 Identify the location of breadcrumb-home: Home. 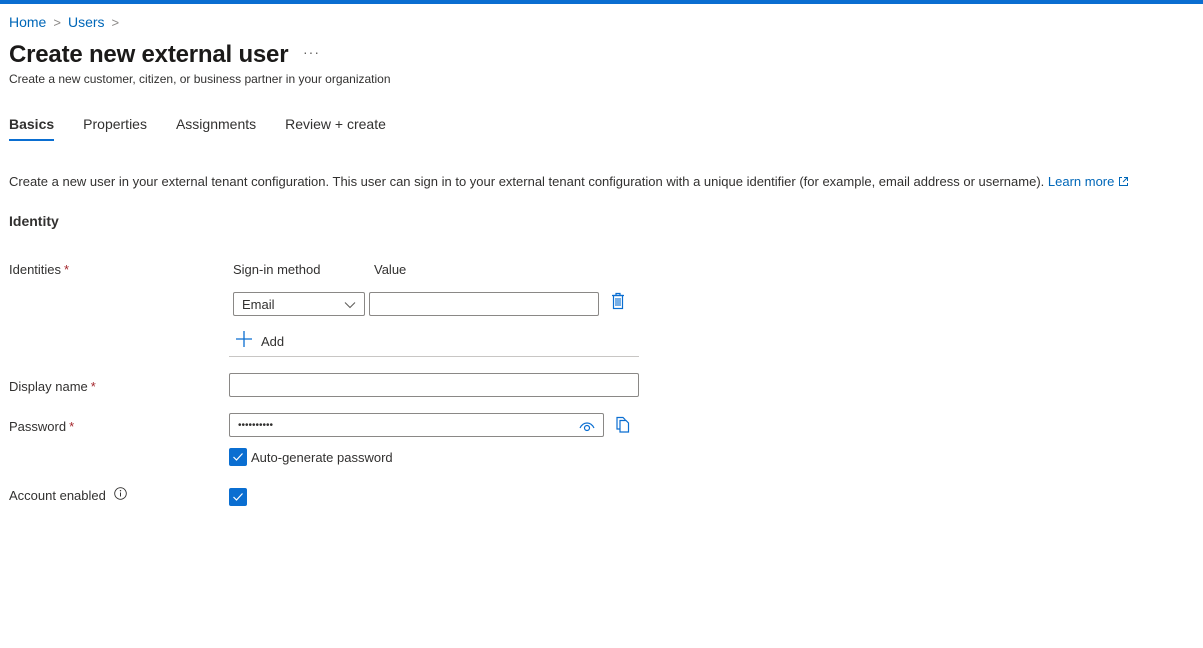
(27, 22).